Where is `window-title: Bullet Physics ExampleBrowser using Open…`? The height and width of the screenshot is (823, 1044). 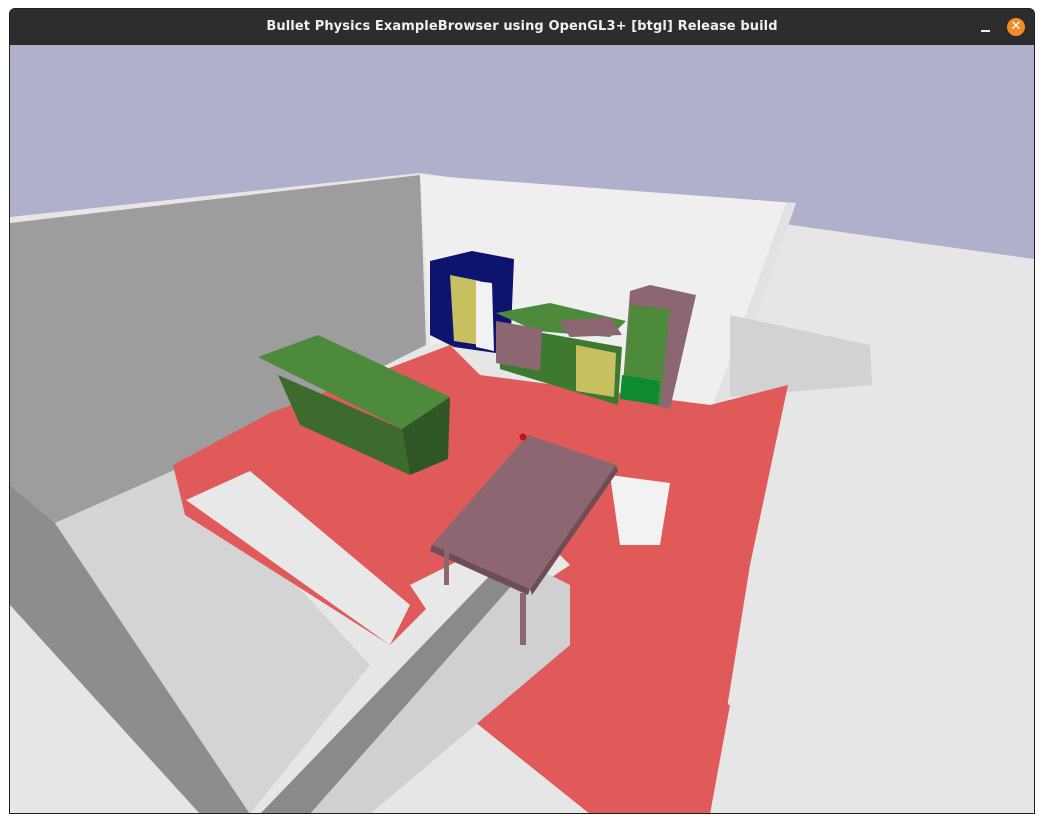 window-title: Bullet Physics ExampleBrowser using Open… is located at coordinates (522, 26).